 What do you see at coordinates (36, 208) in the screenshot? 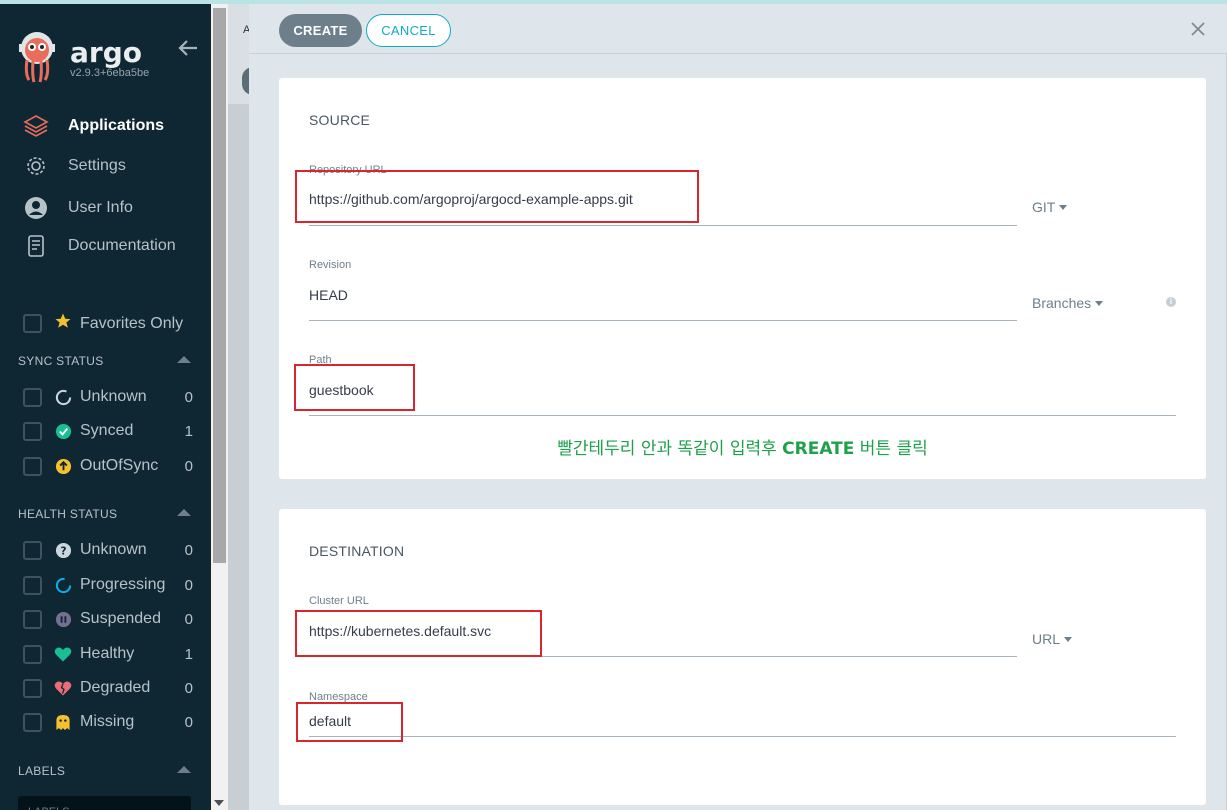
I see `user-icon` at bounding box center [36, 208].